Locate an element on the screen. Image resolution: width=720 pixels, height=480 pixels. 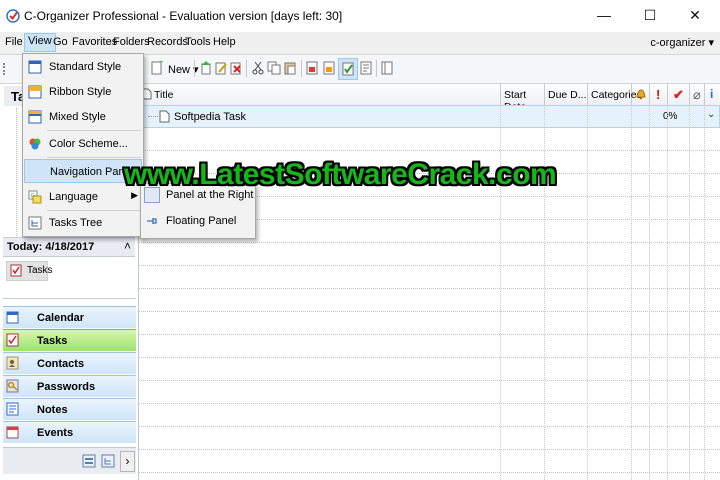
calendar-icon is located at coordinates (12, 317).